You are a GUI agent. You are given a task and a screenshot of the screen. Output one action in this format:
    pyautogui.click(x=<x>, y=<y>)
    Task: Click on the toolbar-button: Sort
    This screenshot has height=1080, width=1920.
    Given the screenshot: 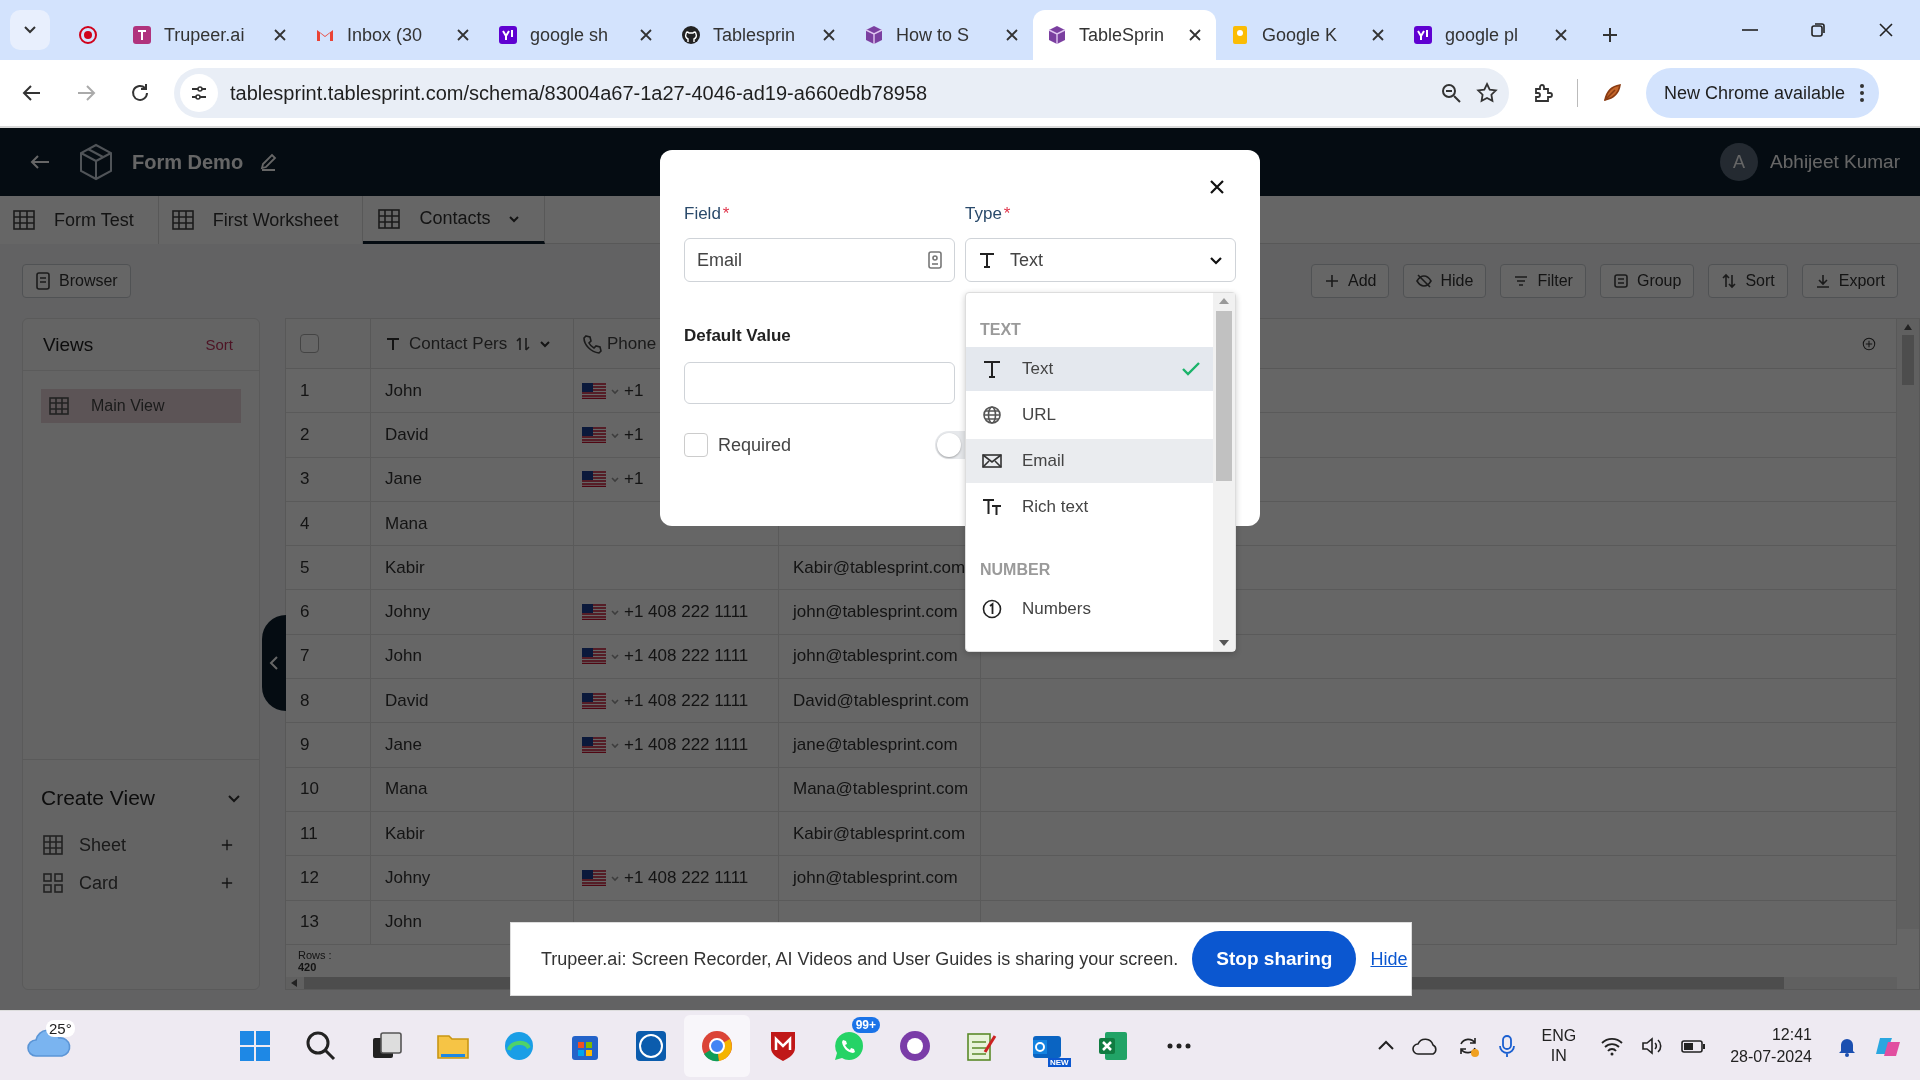 What is the action you would take?
    pyautogui.click(x=1748, y=281)
    